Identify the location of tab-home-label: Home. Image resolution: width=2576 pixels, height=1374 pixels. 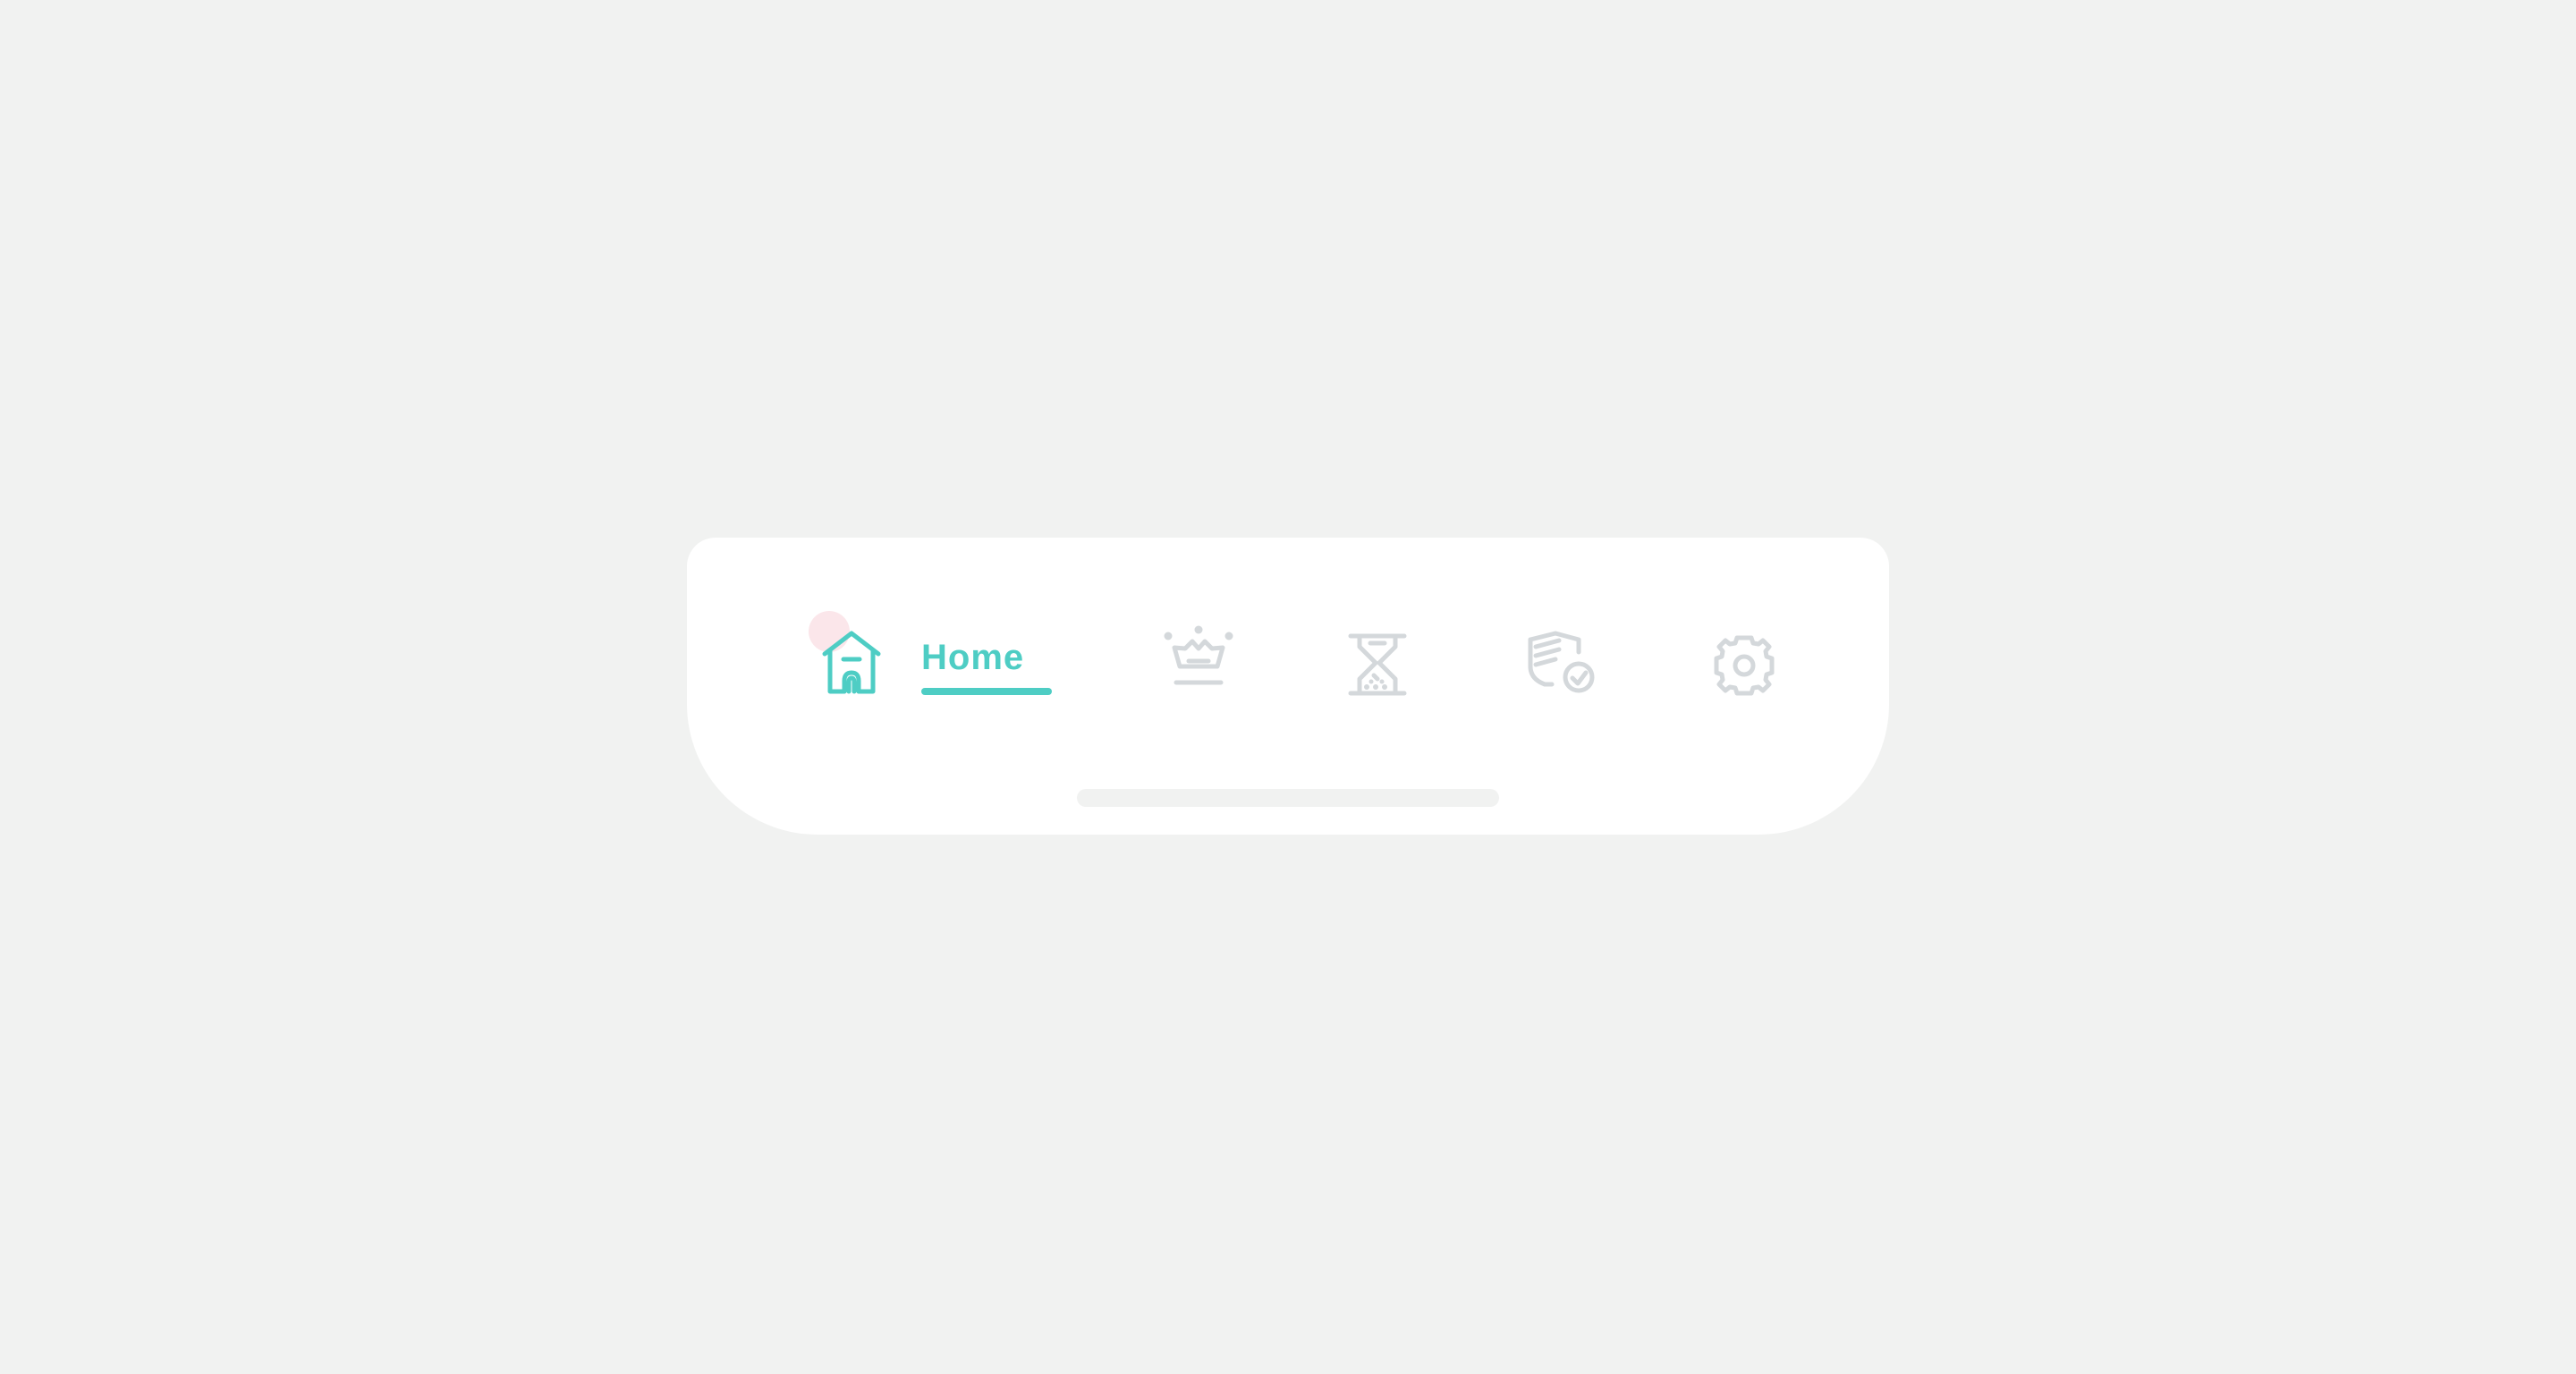
(973, 657).